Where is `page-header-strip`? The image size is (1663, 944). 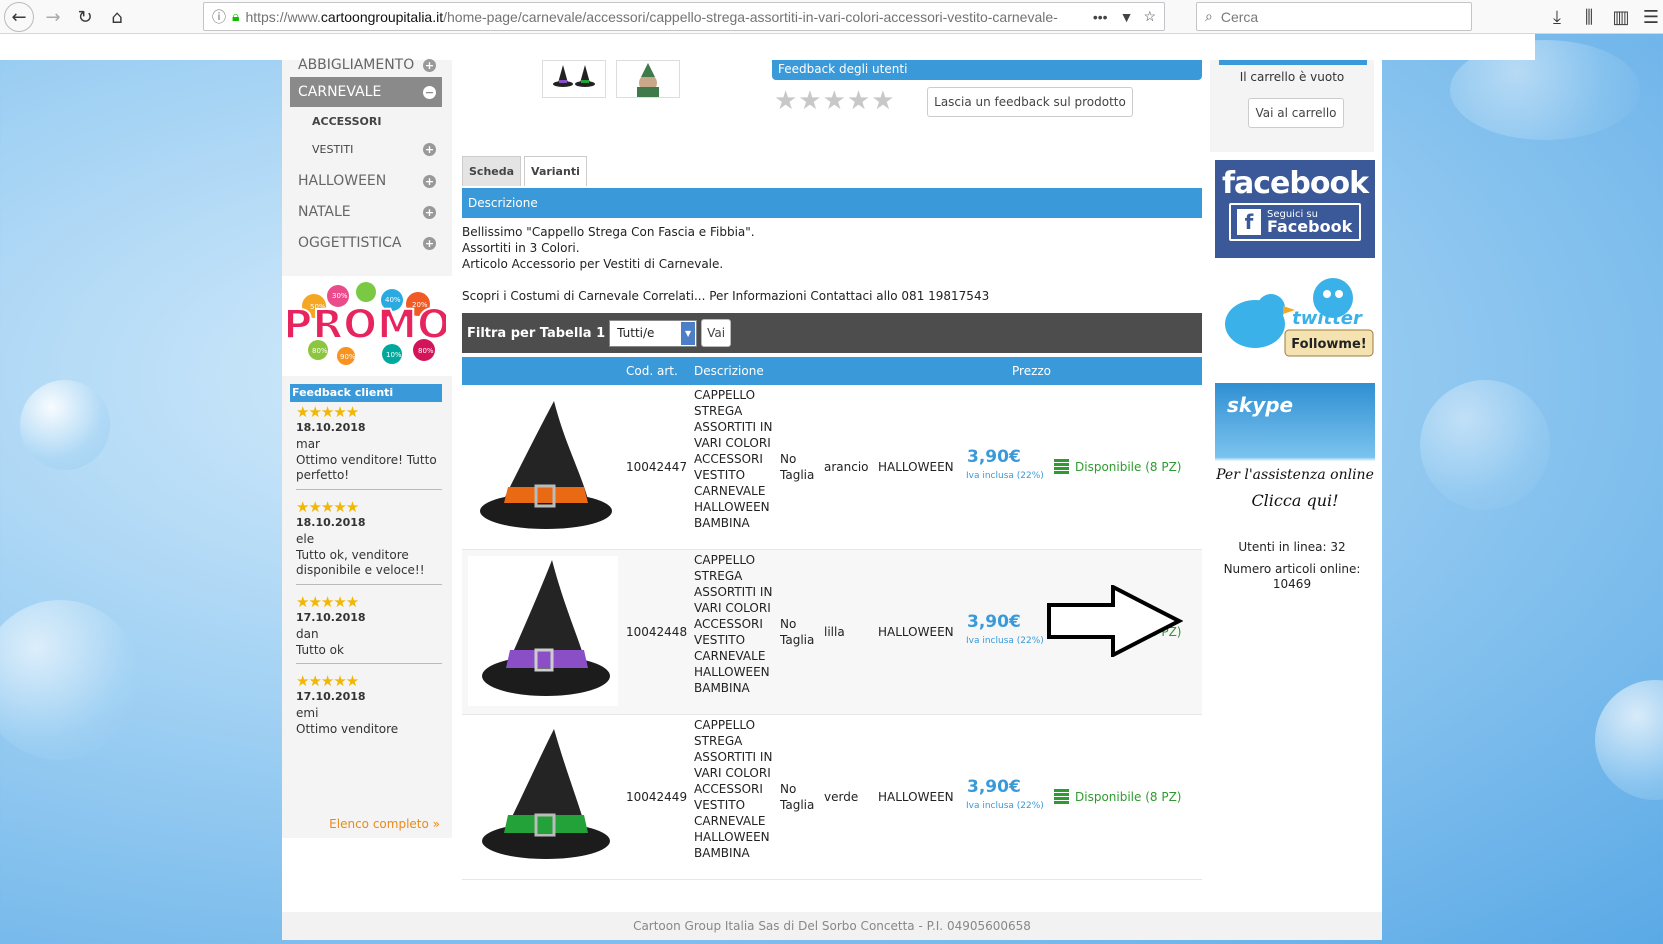
page-header-strip is located at coordinates (767, 47).